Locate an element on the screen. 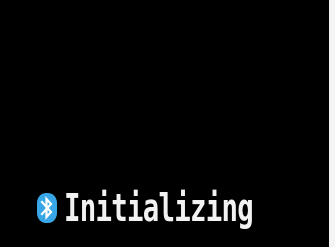  status-text: Initializing is located at coordinates (159, 208).